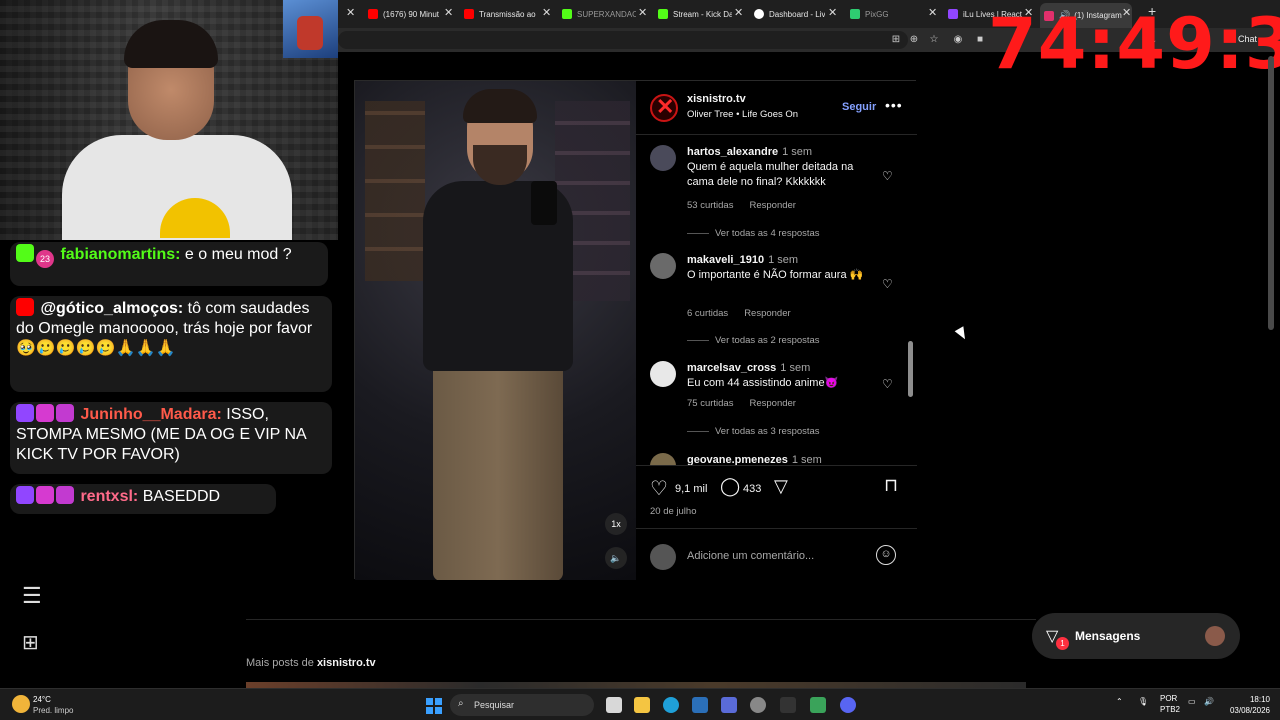  Describe the element at coordinates (109, 496) in the screenshot. I see `chat-username: rentxsl:` at that location.